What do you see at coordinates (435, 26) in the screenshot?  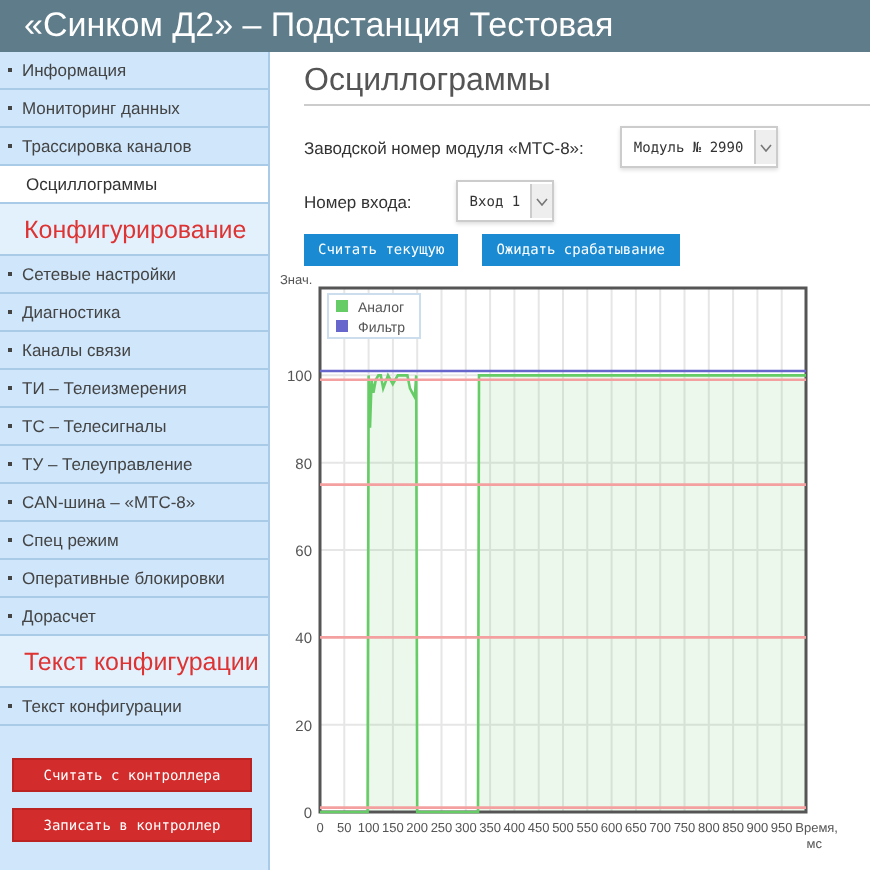 I see `page-title: «Синком Д2» – Подстанция Тестовая` at bounding box center [435, 26].